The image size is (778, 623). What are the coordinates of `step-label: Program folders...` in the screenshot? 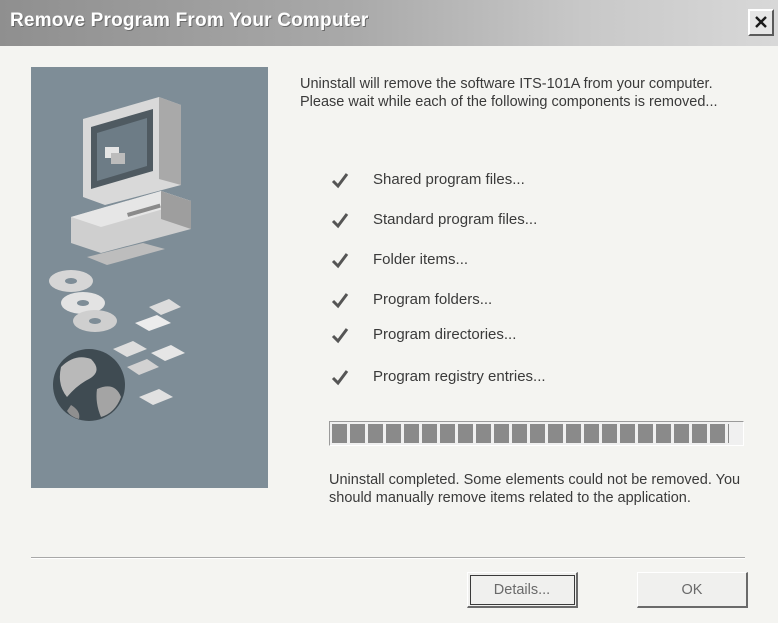 It's located at (433, 299).